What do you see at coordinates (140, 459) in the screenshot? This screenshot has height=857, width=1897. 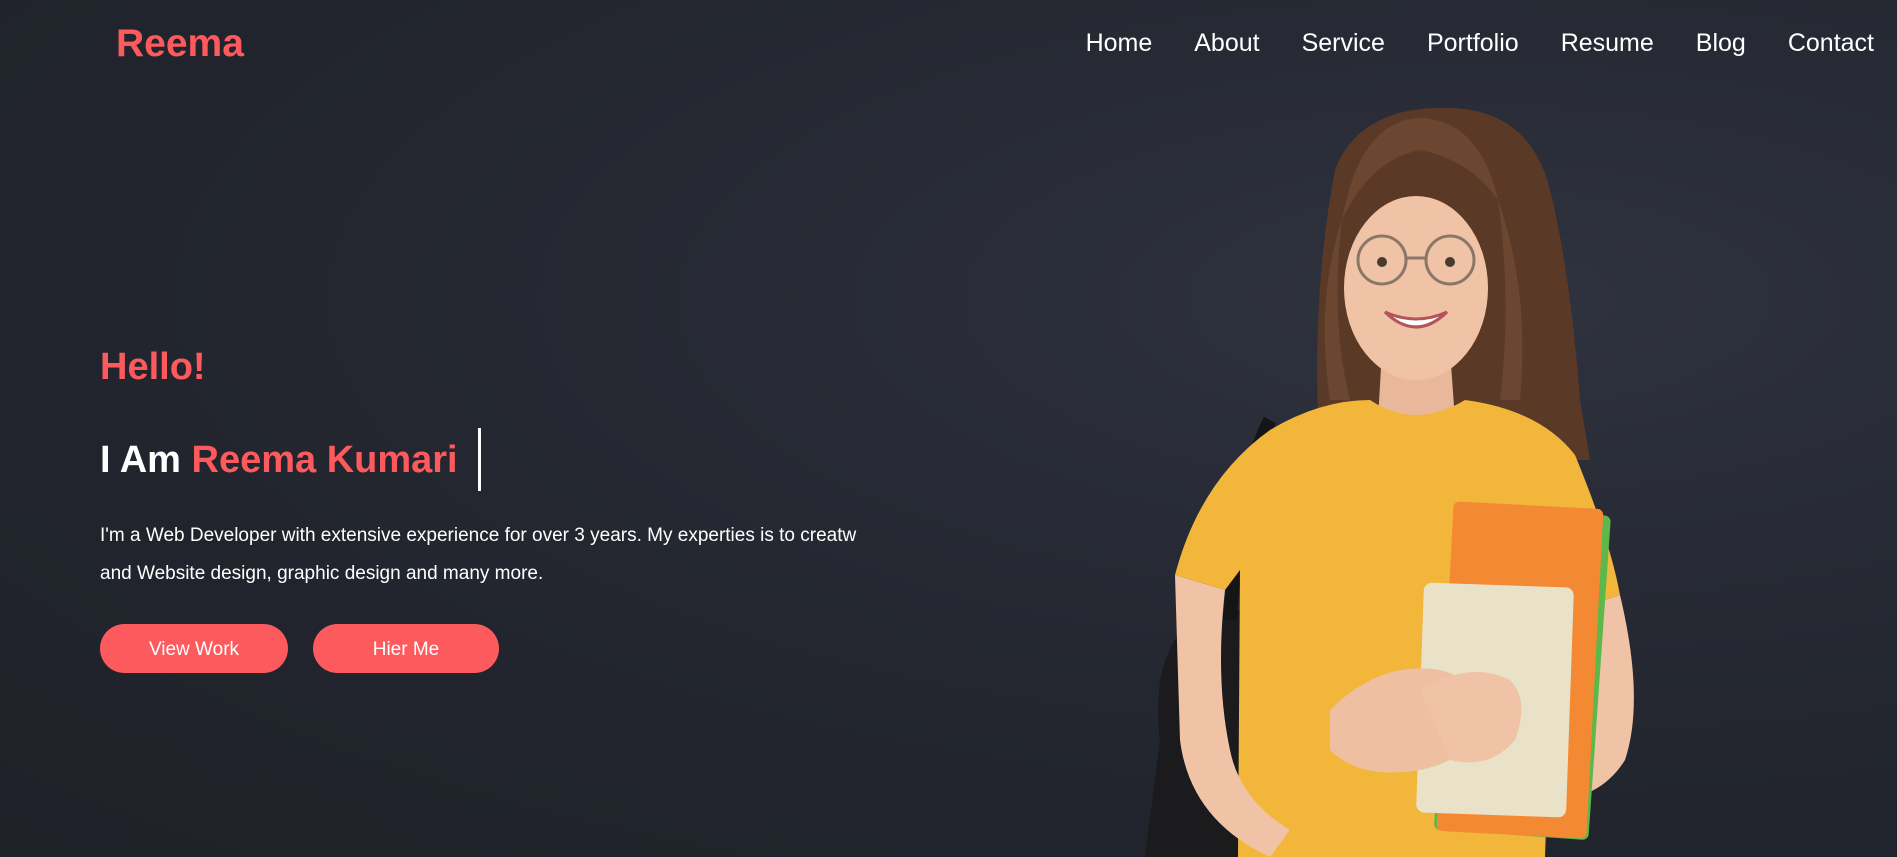 I see `intro-prefix: I Am` at bounding box center [140, 459].